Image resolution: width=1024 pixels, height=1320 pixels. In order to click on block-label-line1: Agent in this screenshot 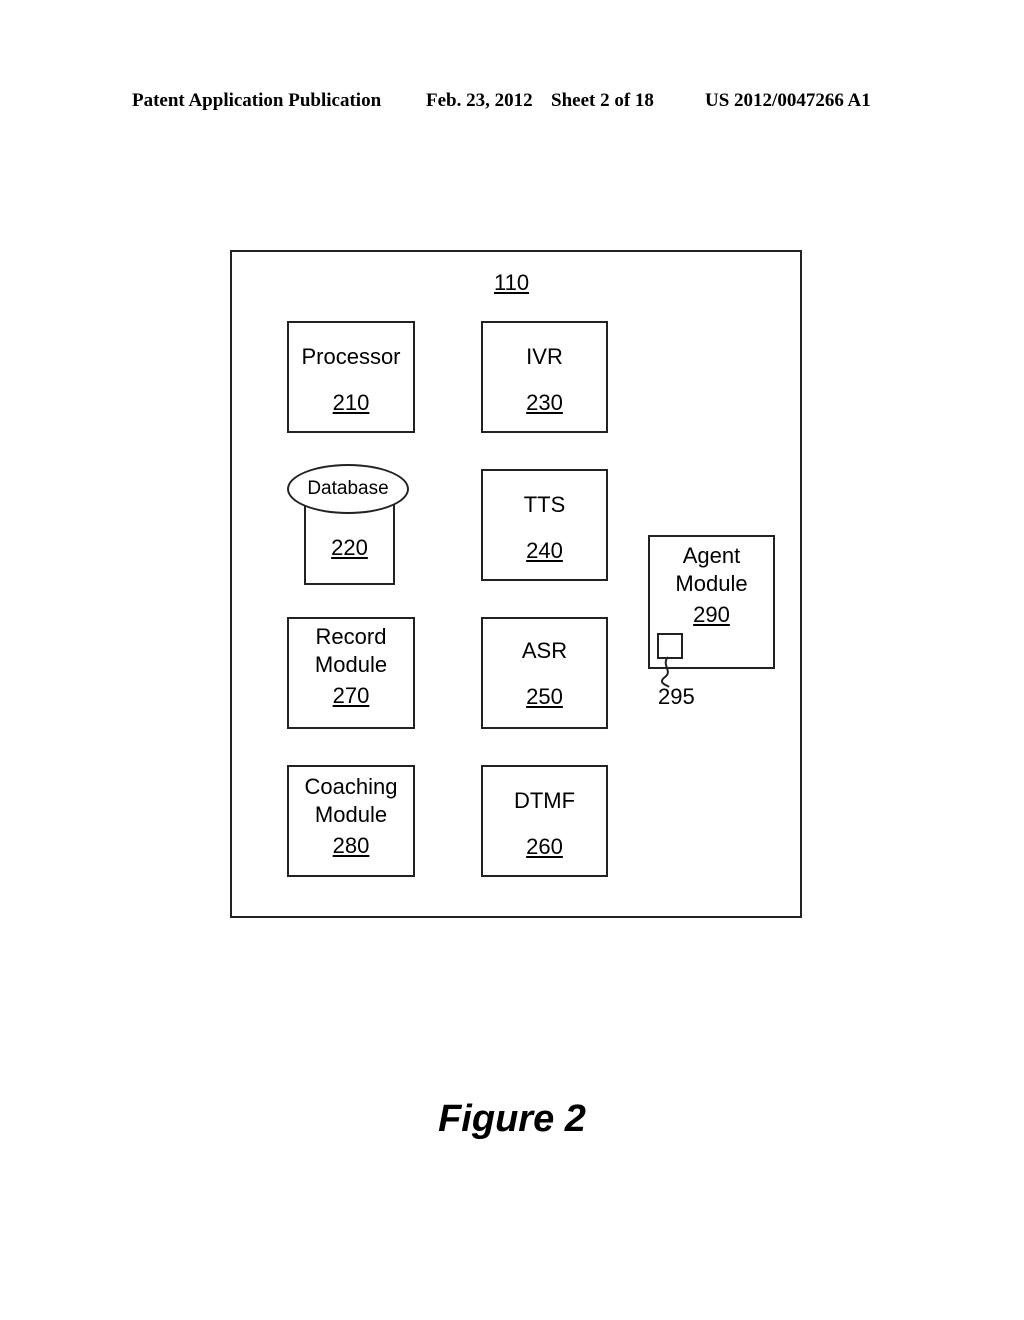, I will do `click(711, 555)`.